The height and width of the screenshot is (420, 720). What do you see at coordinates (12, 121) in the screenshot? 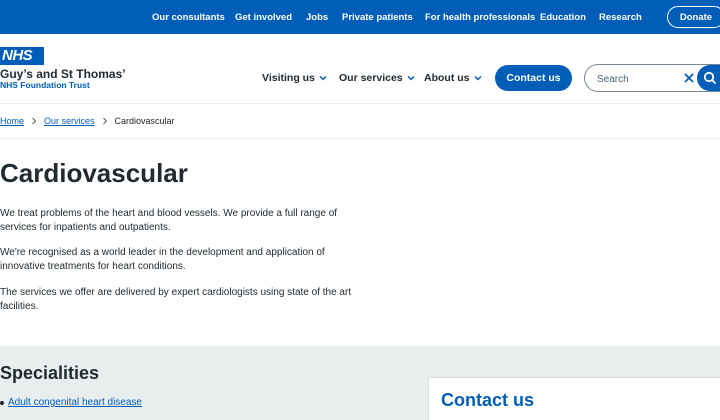
I see `breadcrumb-home: Home` at bounding box center [12, 121].